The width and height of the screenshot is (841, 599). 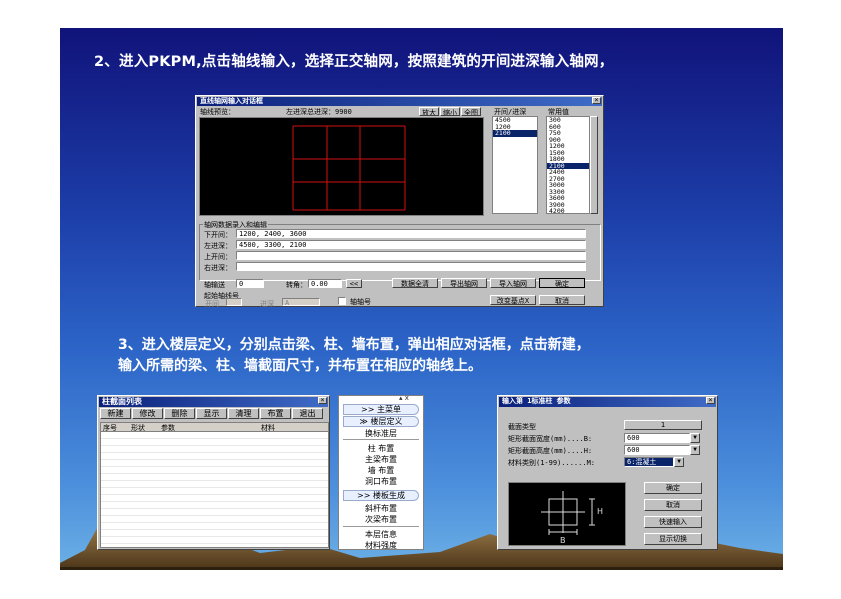 I want to click on row-label-right-depth: 右进深：, so click(x=218, y=268).